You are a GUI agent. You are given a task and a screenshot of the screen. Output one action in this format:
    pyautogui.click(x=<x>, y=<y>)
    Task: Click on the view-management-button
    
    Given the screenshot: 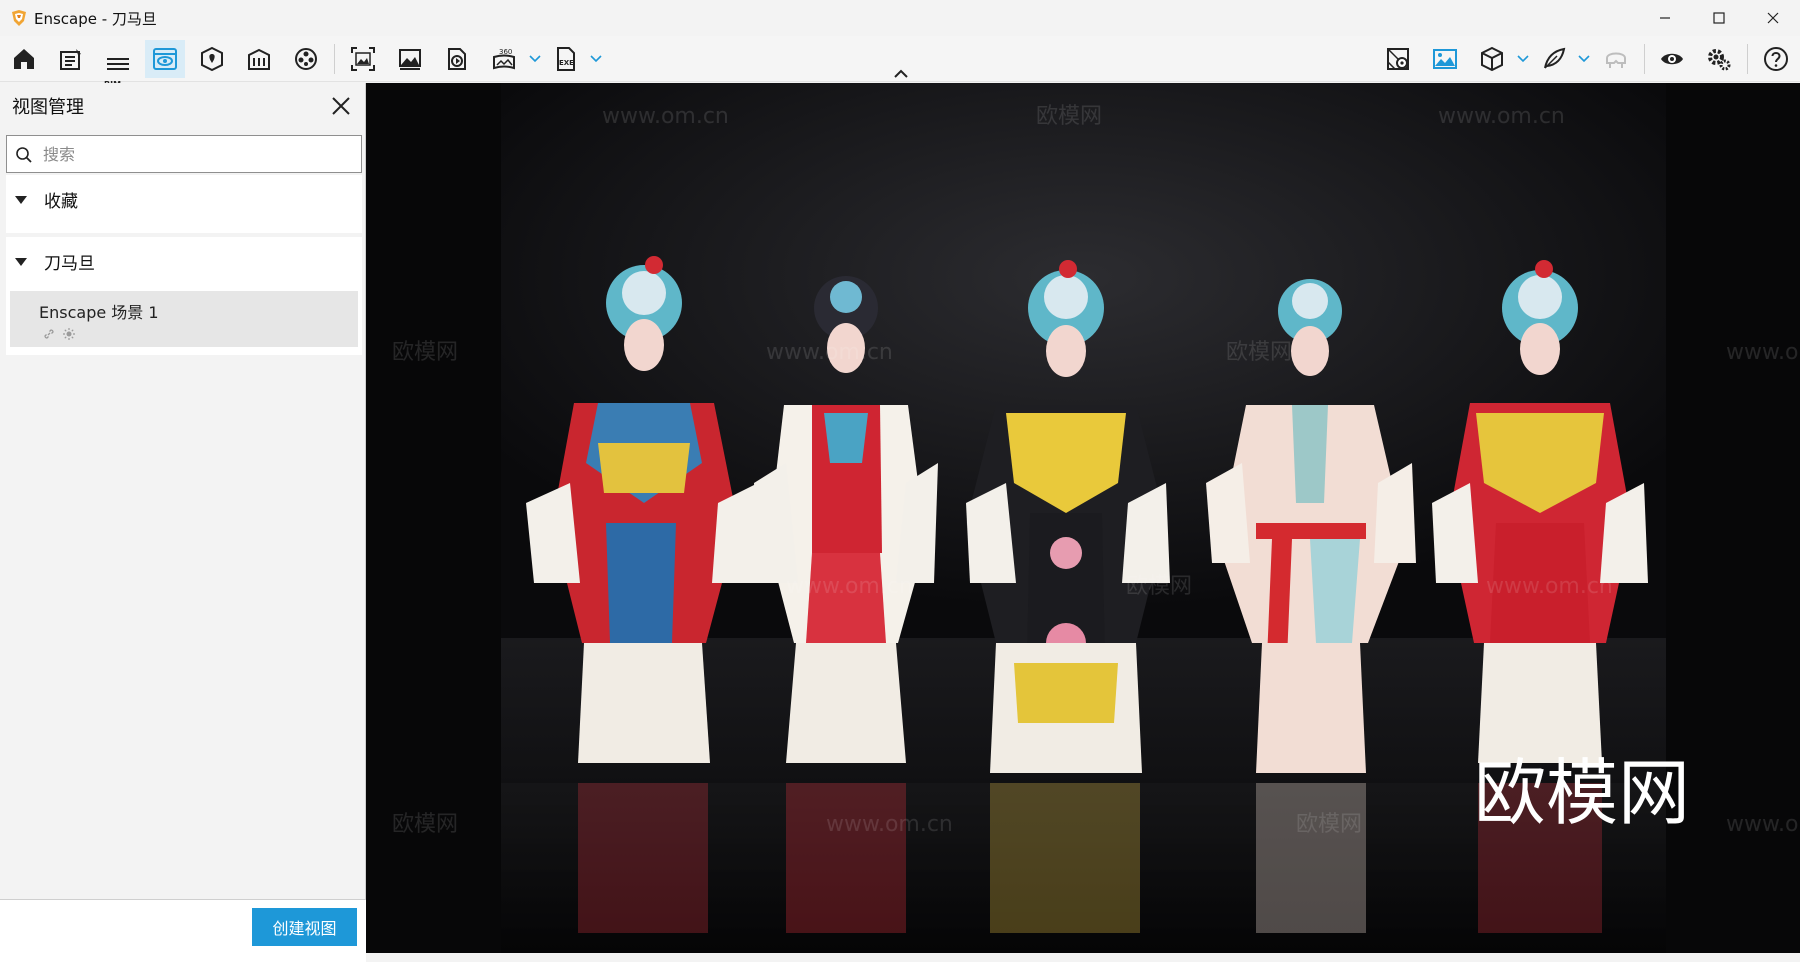 What is the action you would take?
    pyautogui.click(x=165, y=59)
    